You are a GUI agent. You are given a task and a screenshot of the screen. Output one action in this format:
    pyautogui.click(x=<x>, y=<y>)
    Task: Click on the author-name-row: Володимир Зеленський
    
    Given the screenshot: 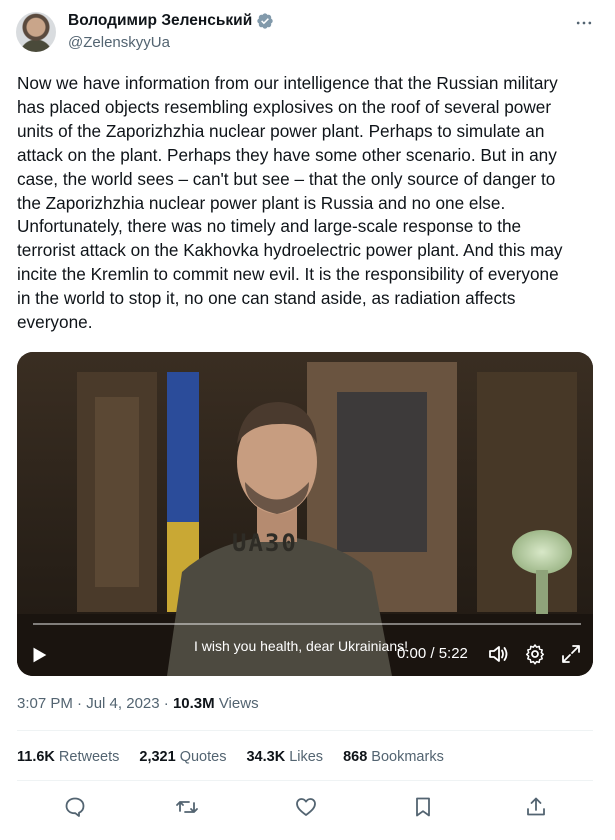 What is the action you would take?
    pyautogui.click(x=171, y=21)
    